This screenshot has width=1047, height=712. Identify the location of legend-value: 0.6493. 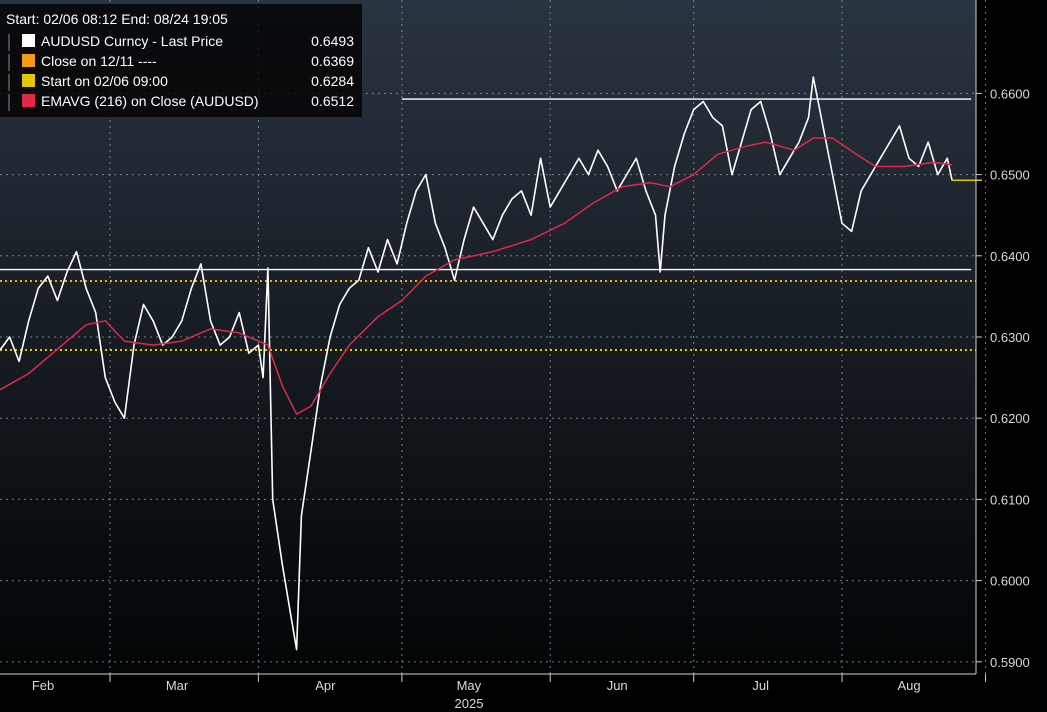
(332, 41).